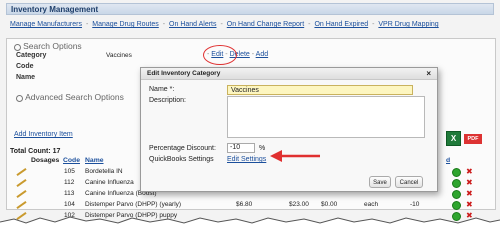  Describe the element at coordinates (109, 182) in the screenshot. I see `row-name: Canine Influenza` at that location.